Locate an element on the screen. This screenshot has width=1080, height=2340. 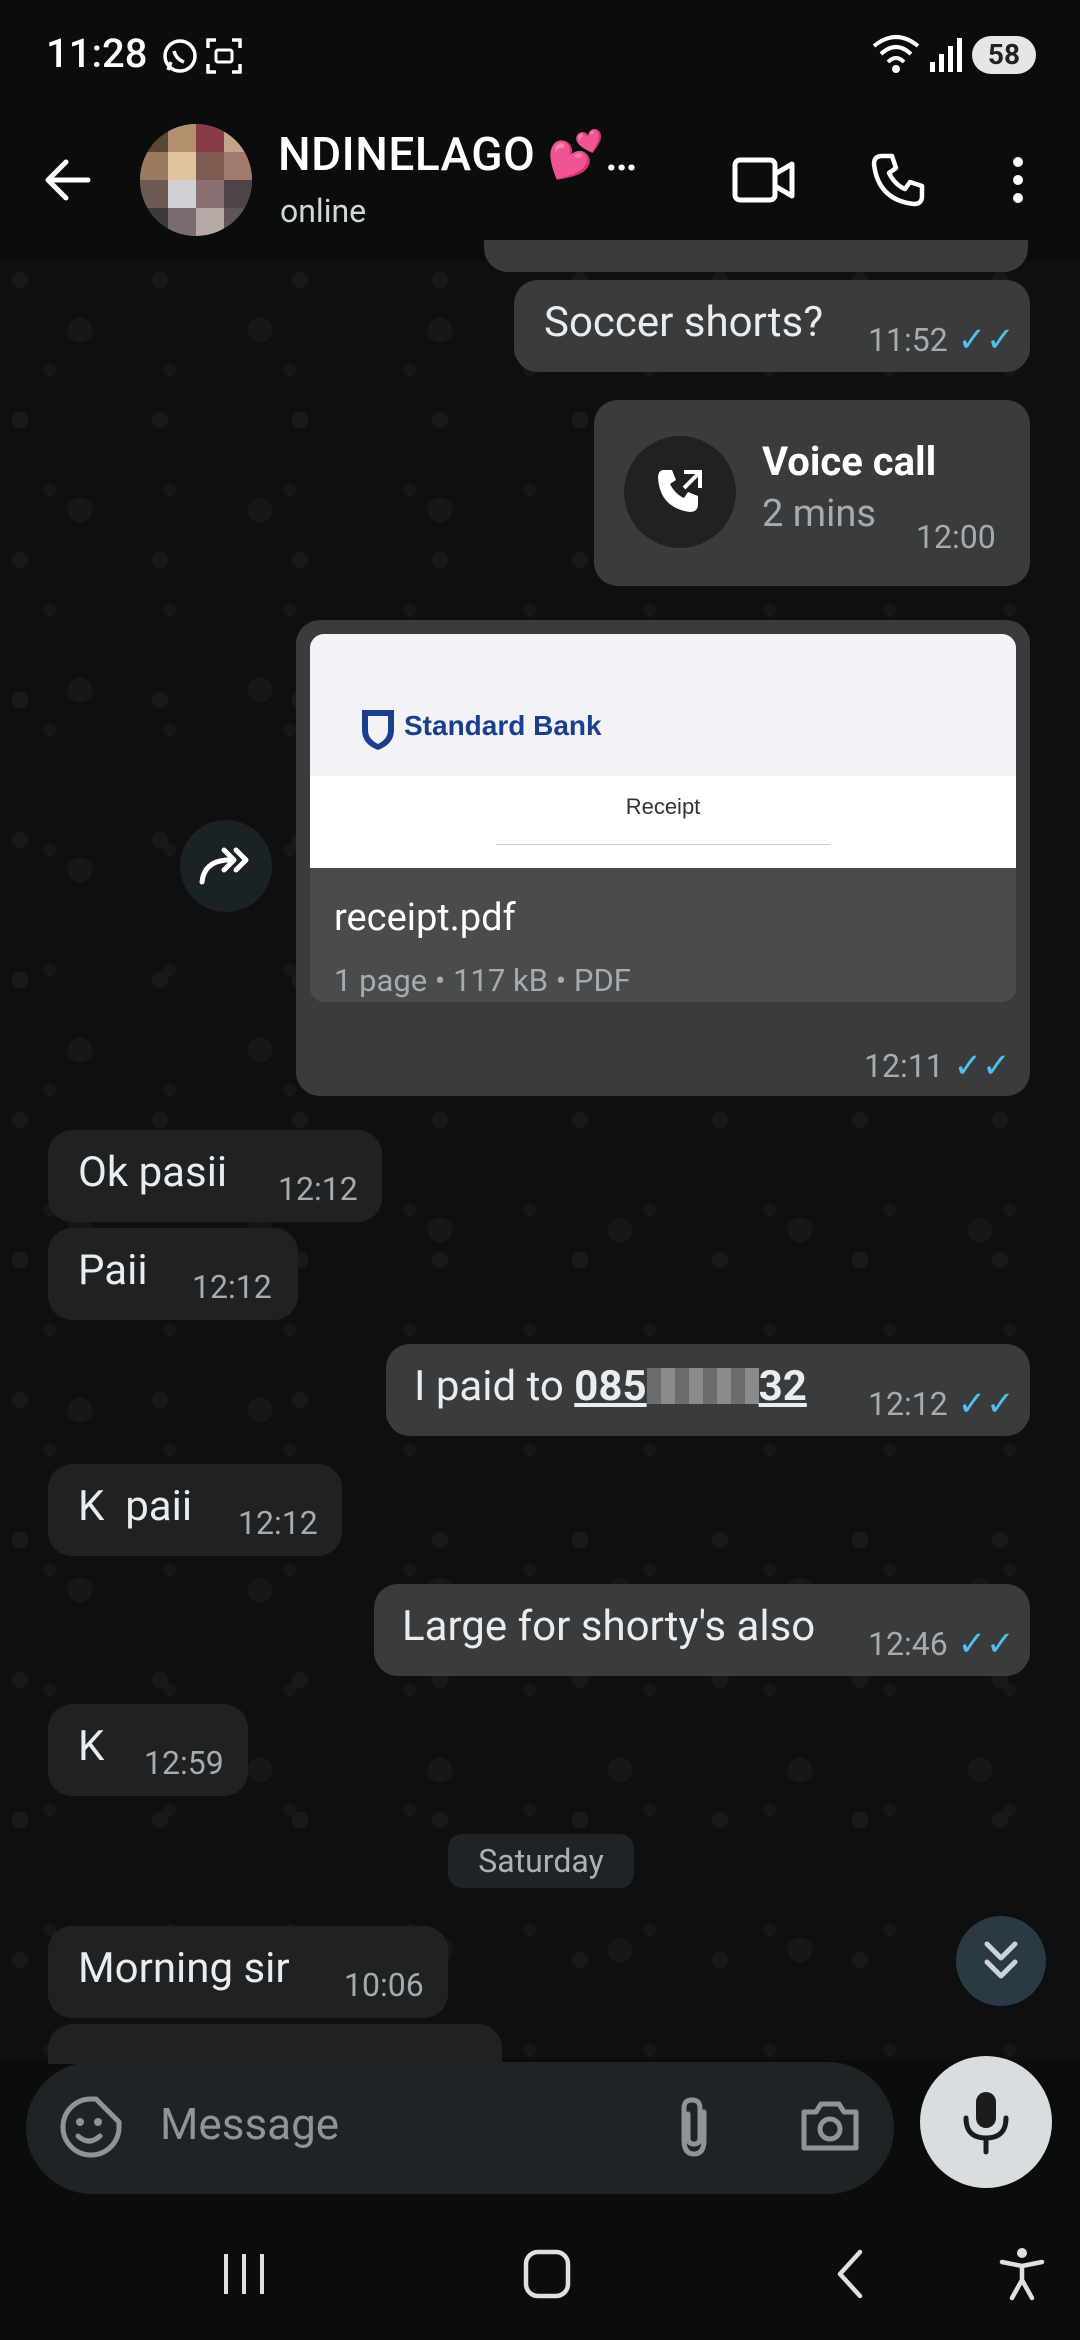
document-preview-header: Standard Bank is located at coordinates (663, 705).